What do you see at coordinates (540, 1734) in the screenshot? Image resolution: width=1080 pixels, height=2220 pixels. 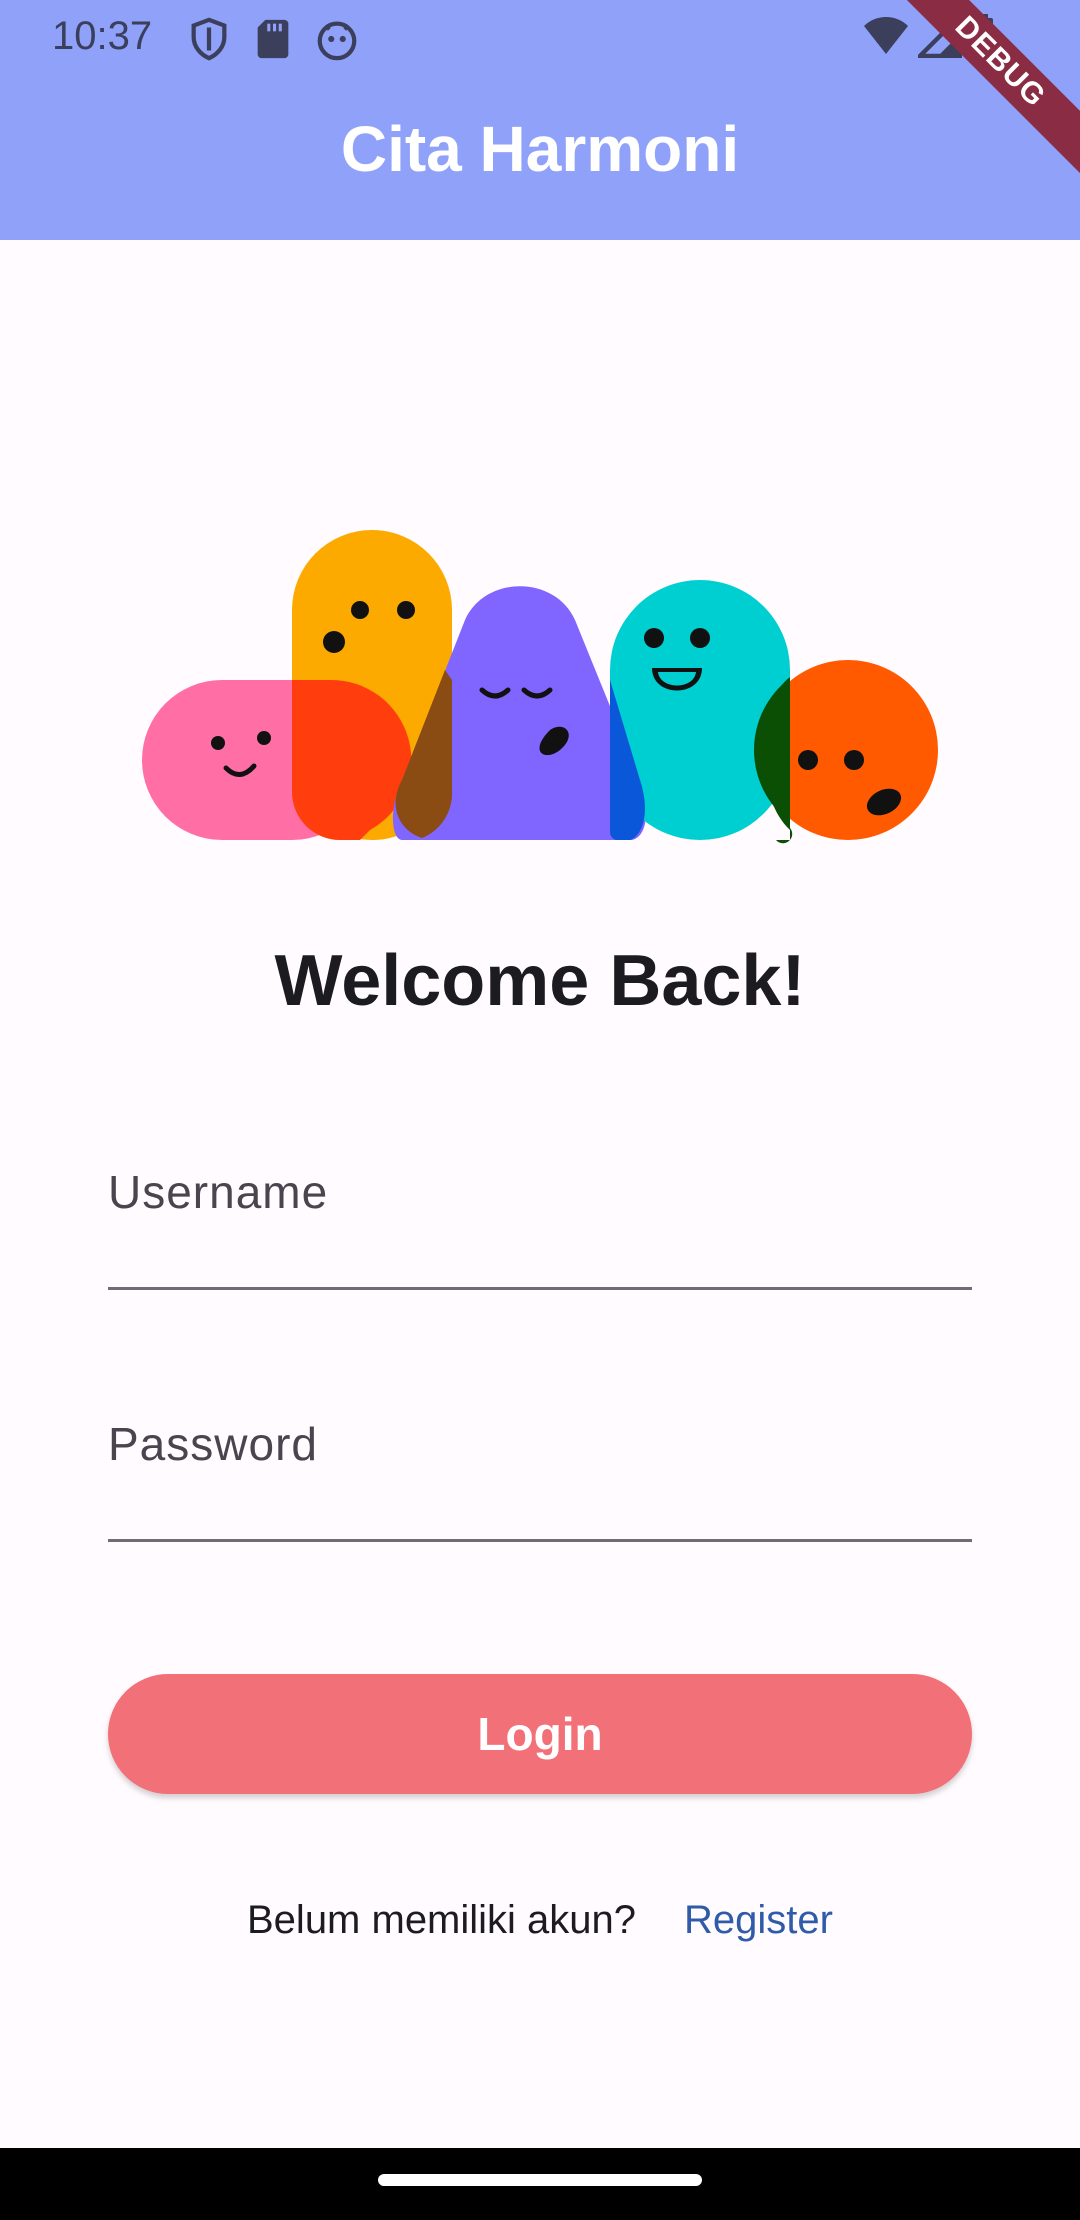 I see `login-button: Login` at bounding box center [540, 1734].